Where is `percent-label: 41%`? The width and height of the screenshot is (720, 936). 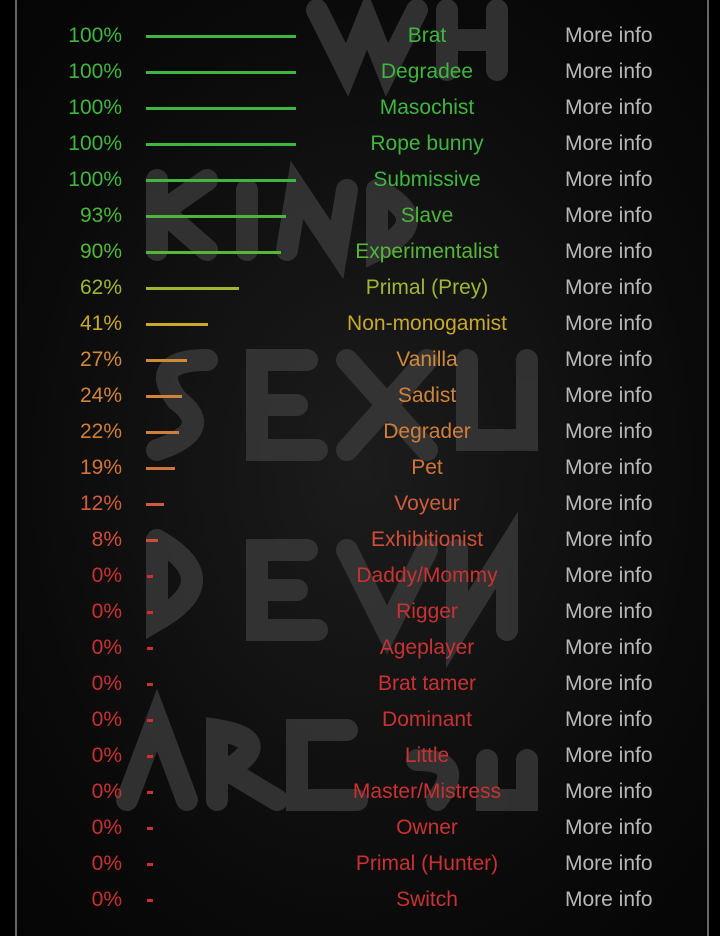 percent-label: 41% is located at coordinates (100, 323).